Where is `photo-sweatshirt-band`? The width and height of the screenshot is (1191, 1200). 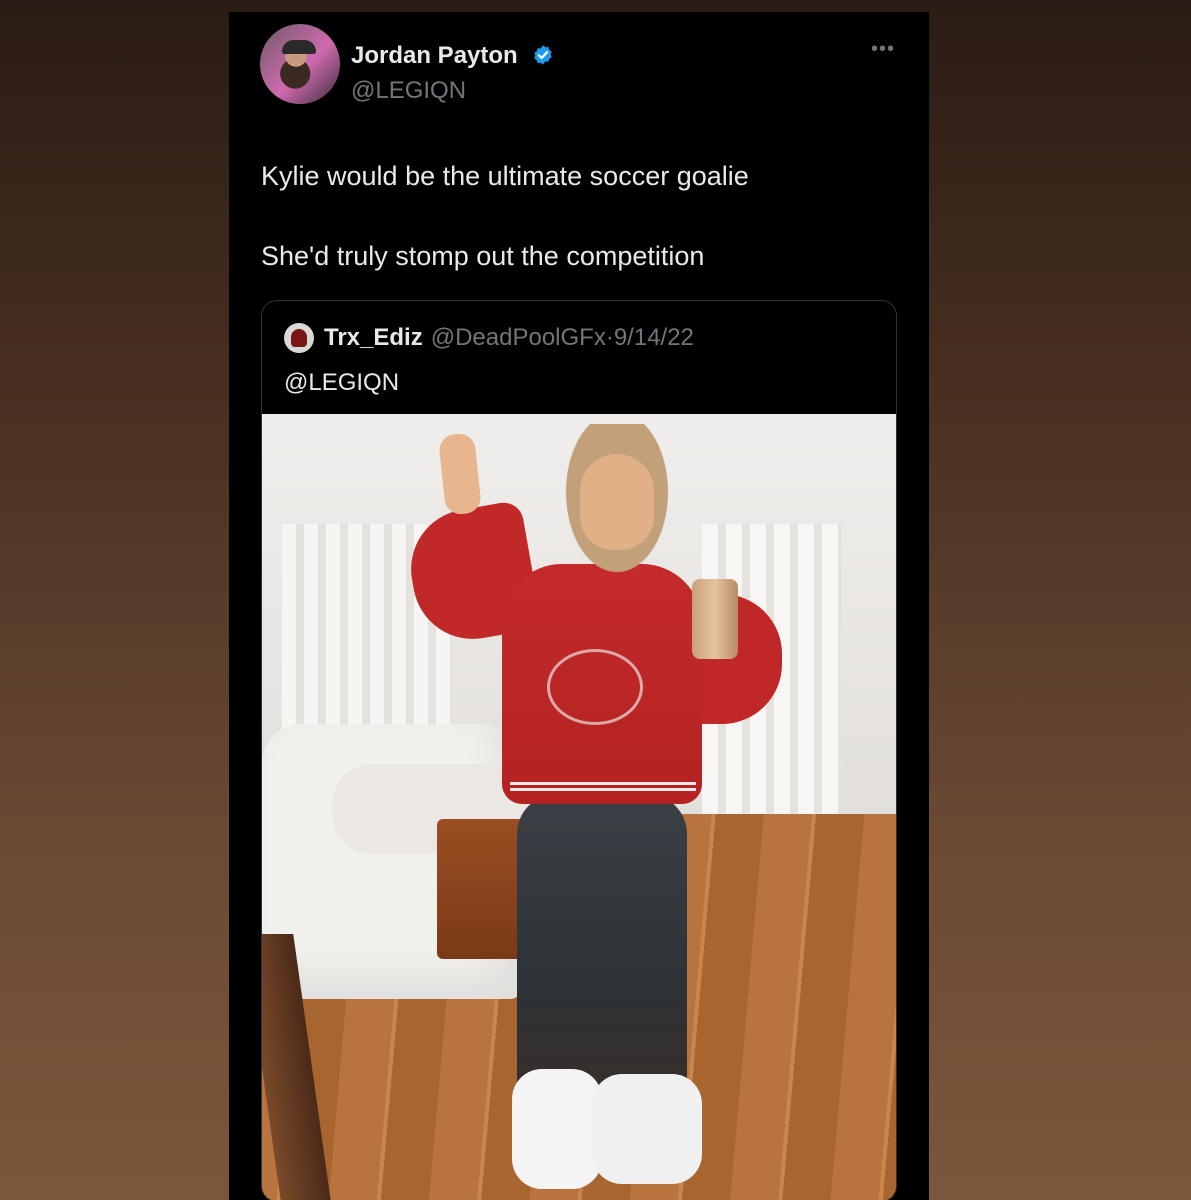
photo-sweatshirt-band is located at coordinates (603, 787).